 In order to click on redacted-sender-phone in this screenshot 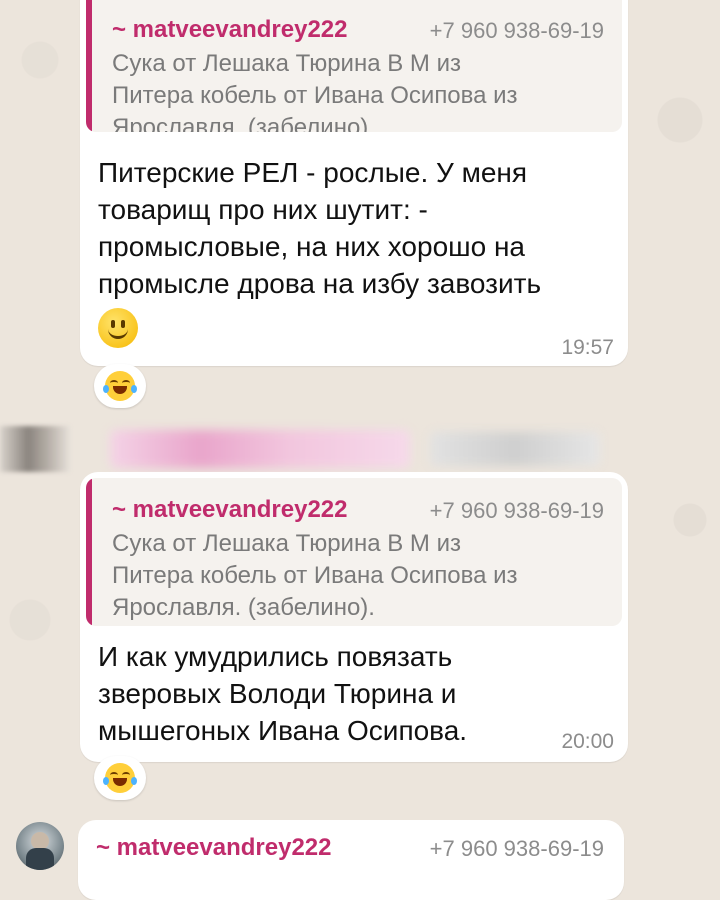, I will do `click(515, 449)`.